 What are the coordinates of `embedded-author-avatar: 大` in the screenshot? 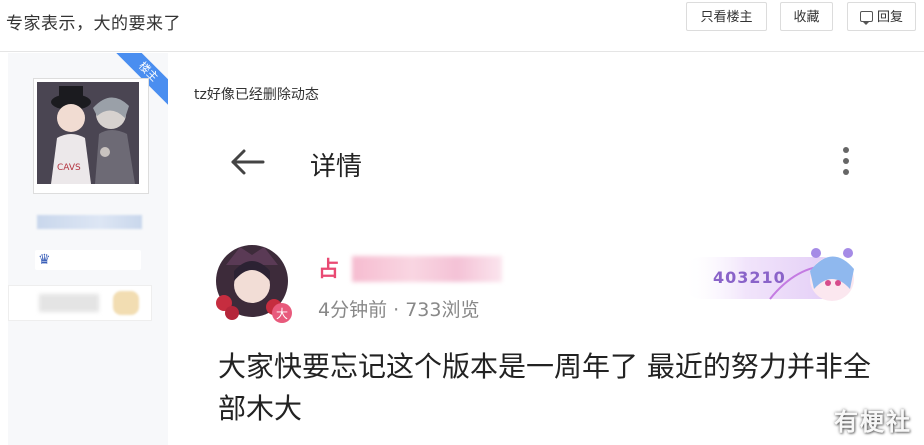 It's located at (254, 284).